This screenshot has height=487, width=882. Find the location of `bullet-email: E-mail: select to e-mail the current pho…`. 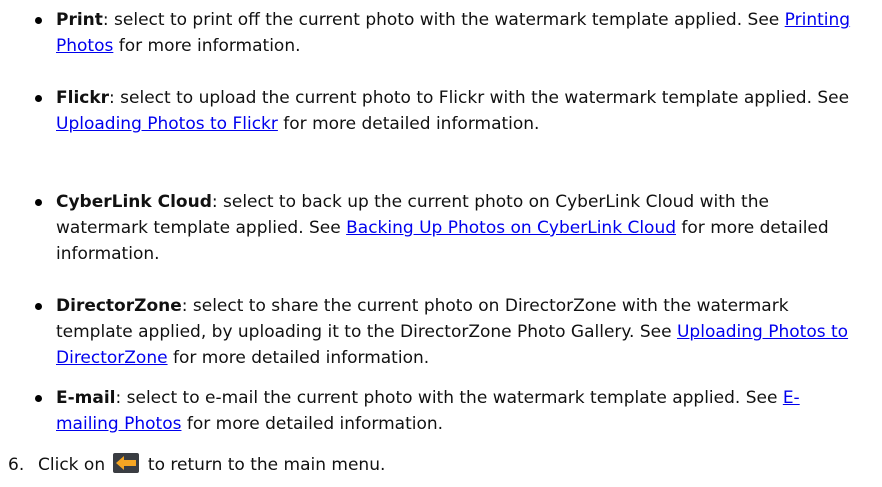

bullet-email: E-mail: select to e-mail the current pho… is located at coordinates (445, 411).